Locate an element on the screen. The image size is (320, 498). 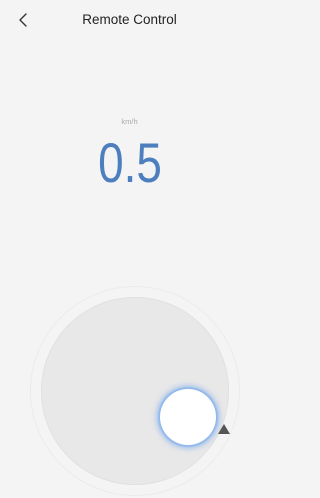
speed-value: 0.5 is located at coordinates (130, 161).